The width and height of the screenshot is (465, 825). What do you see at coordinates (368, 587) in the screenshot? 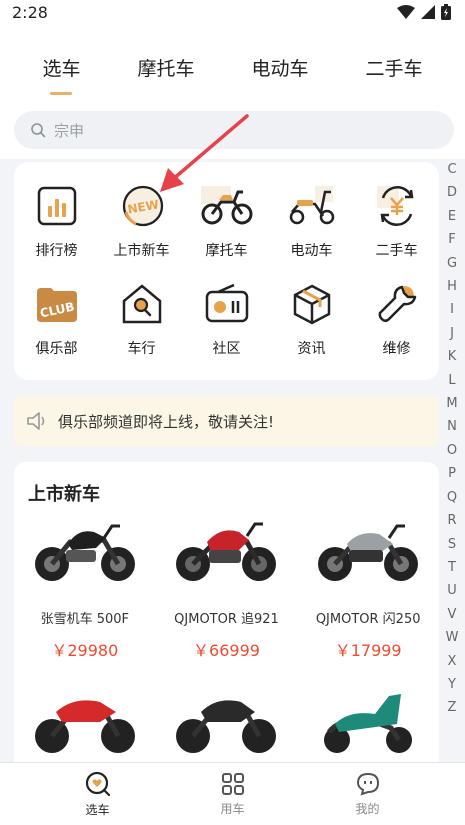
I see `new-car-item: QJMOTOR 闪250 ￥17999` at bounding box center [368, 587].